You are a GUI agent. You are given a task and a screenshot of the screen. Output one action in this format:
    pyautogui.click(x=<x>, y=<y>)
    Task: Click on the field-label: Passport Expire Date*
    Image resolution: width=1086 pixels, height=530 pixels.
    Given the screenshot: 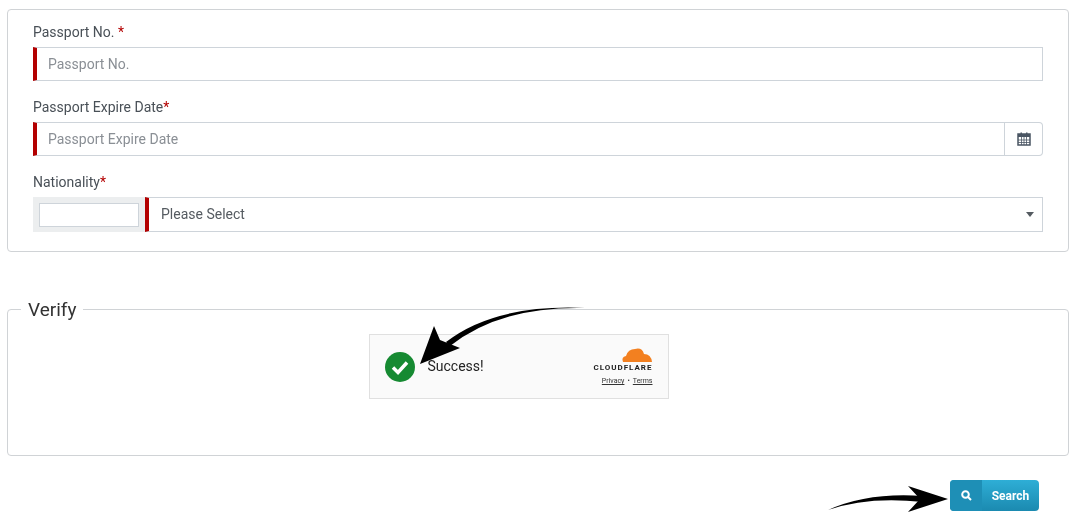 What is the action you would take?
    pyautogui.click(x=101, y=107)
    